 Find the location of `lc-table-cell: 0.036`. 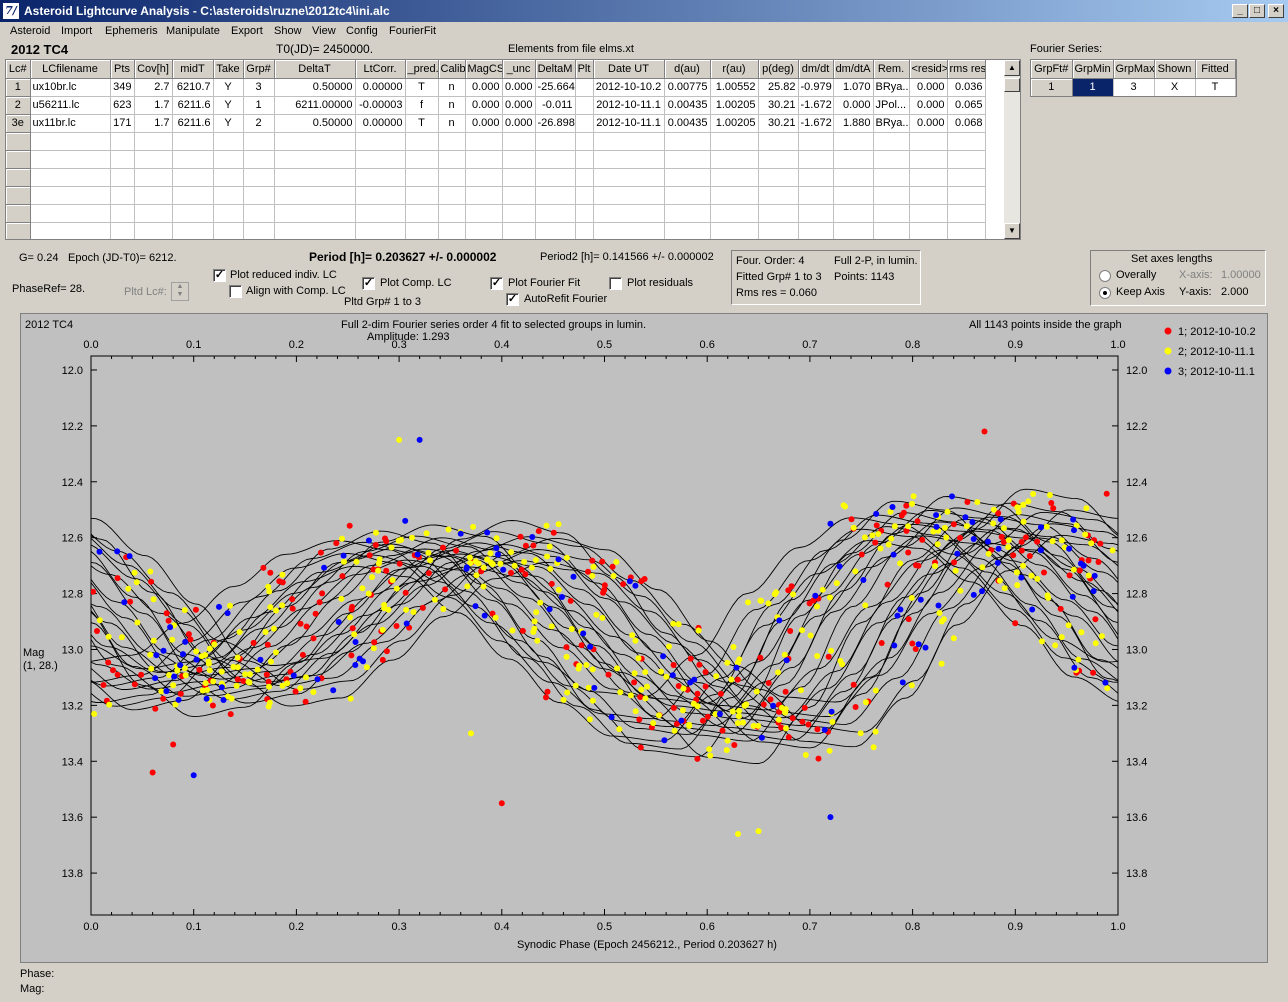

lc-table-cell: 0.036 is located at coordinates (966, 87).